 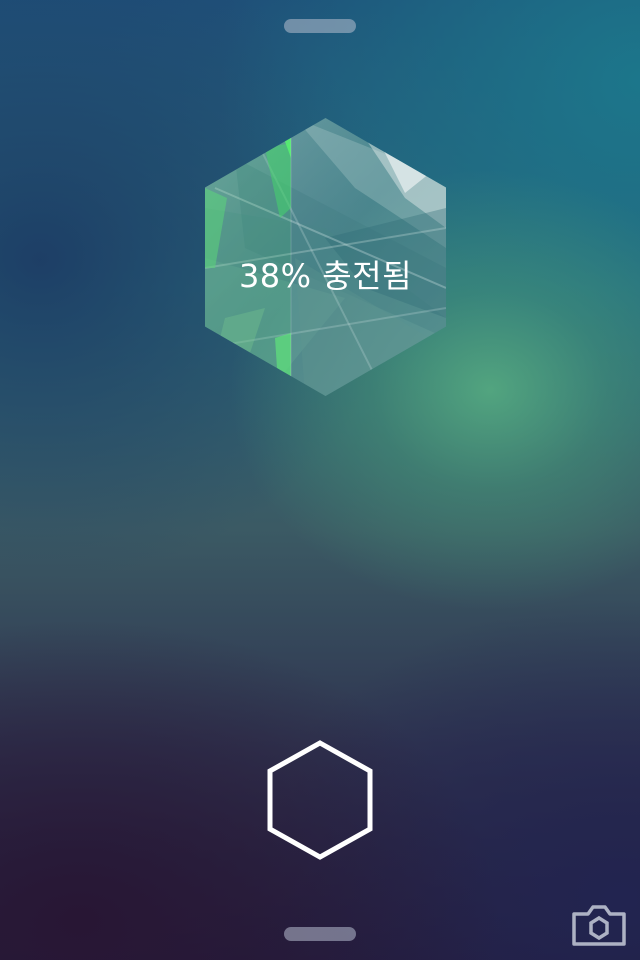 What do you see at coordinates (325, 276) in the screenshot?
I see `battery-status-label: 38% 충전됨` at bounding box center [325, 276].